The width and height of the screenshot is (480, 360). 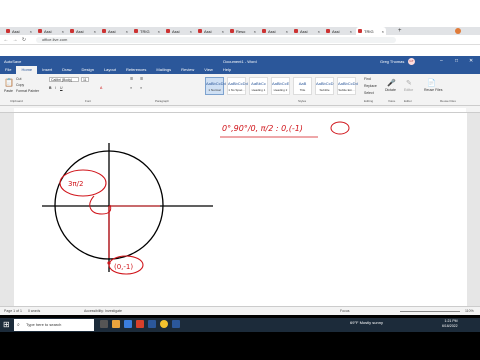 What do you see at coordinates (340, 128) in the screenshot?
I see `ink-answer-circle` at bounding box center [340, 128].